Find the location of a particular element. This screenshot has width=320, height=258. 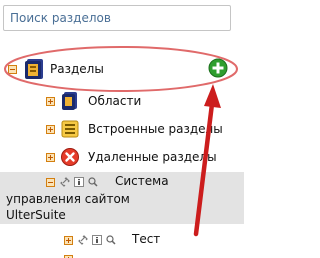

search-box is located at coordinates (117, 18).